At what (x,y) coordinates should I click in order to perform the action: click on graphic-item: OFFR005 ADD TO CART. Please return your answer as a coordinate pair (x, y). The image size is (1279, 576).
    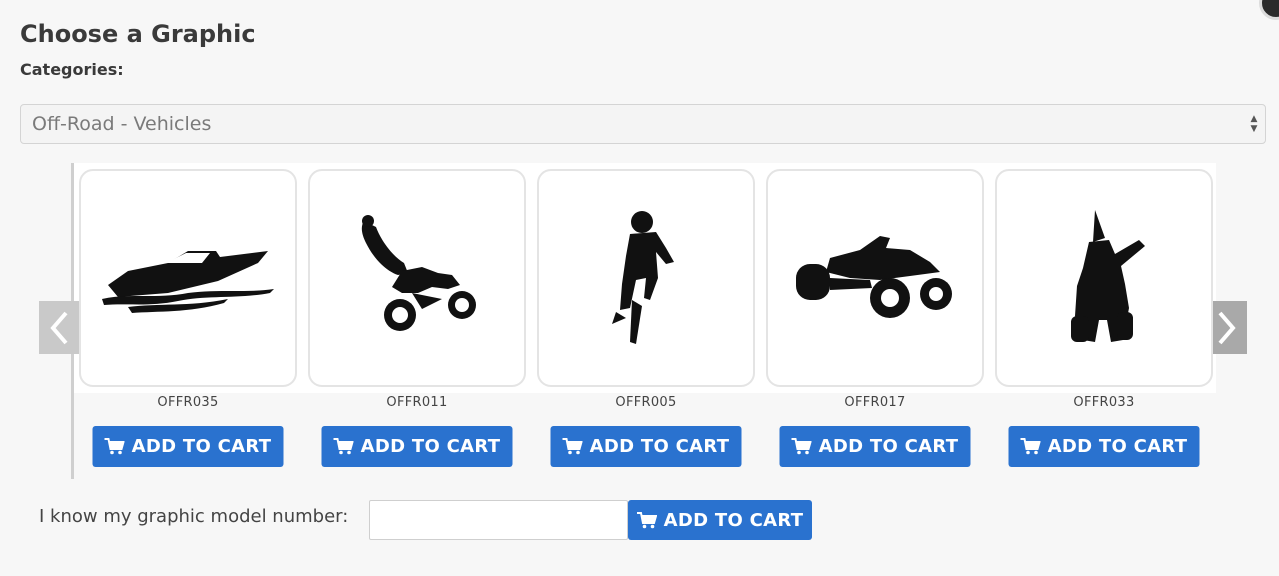
    Looking at the image, I should click on (646, 318).